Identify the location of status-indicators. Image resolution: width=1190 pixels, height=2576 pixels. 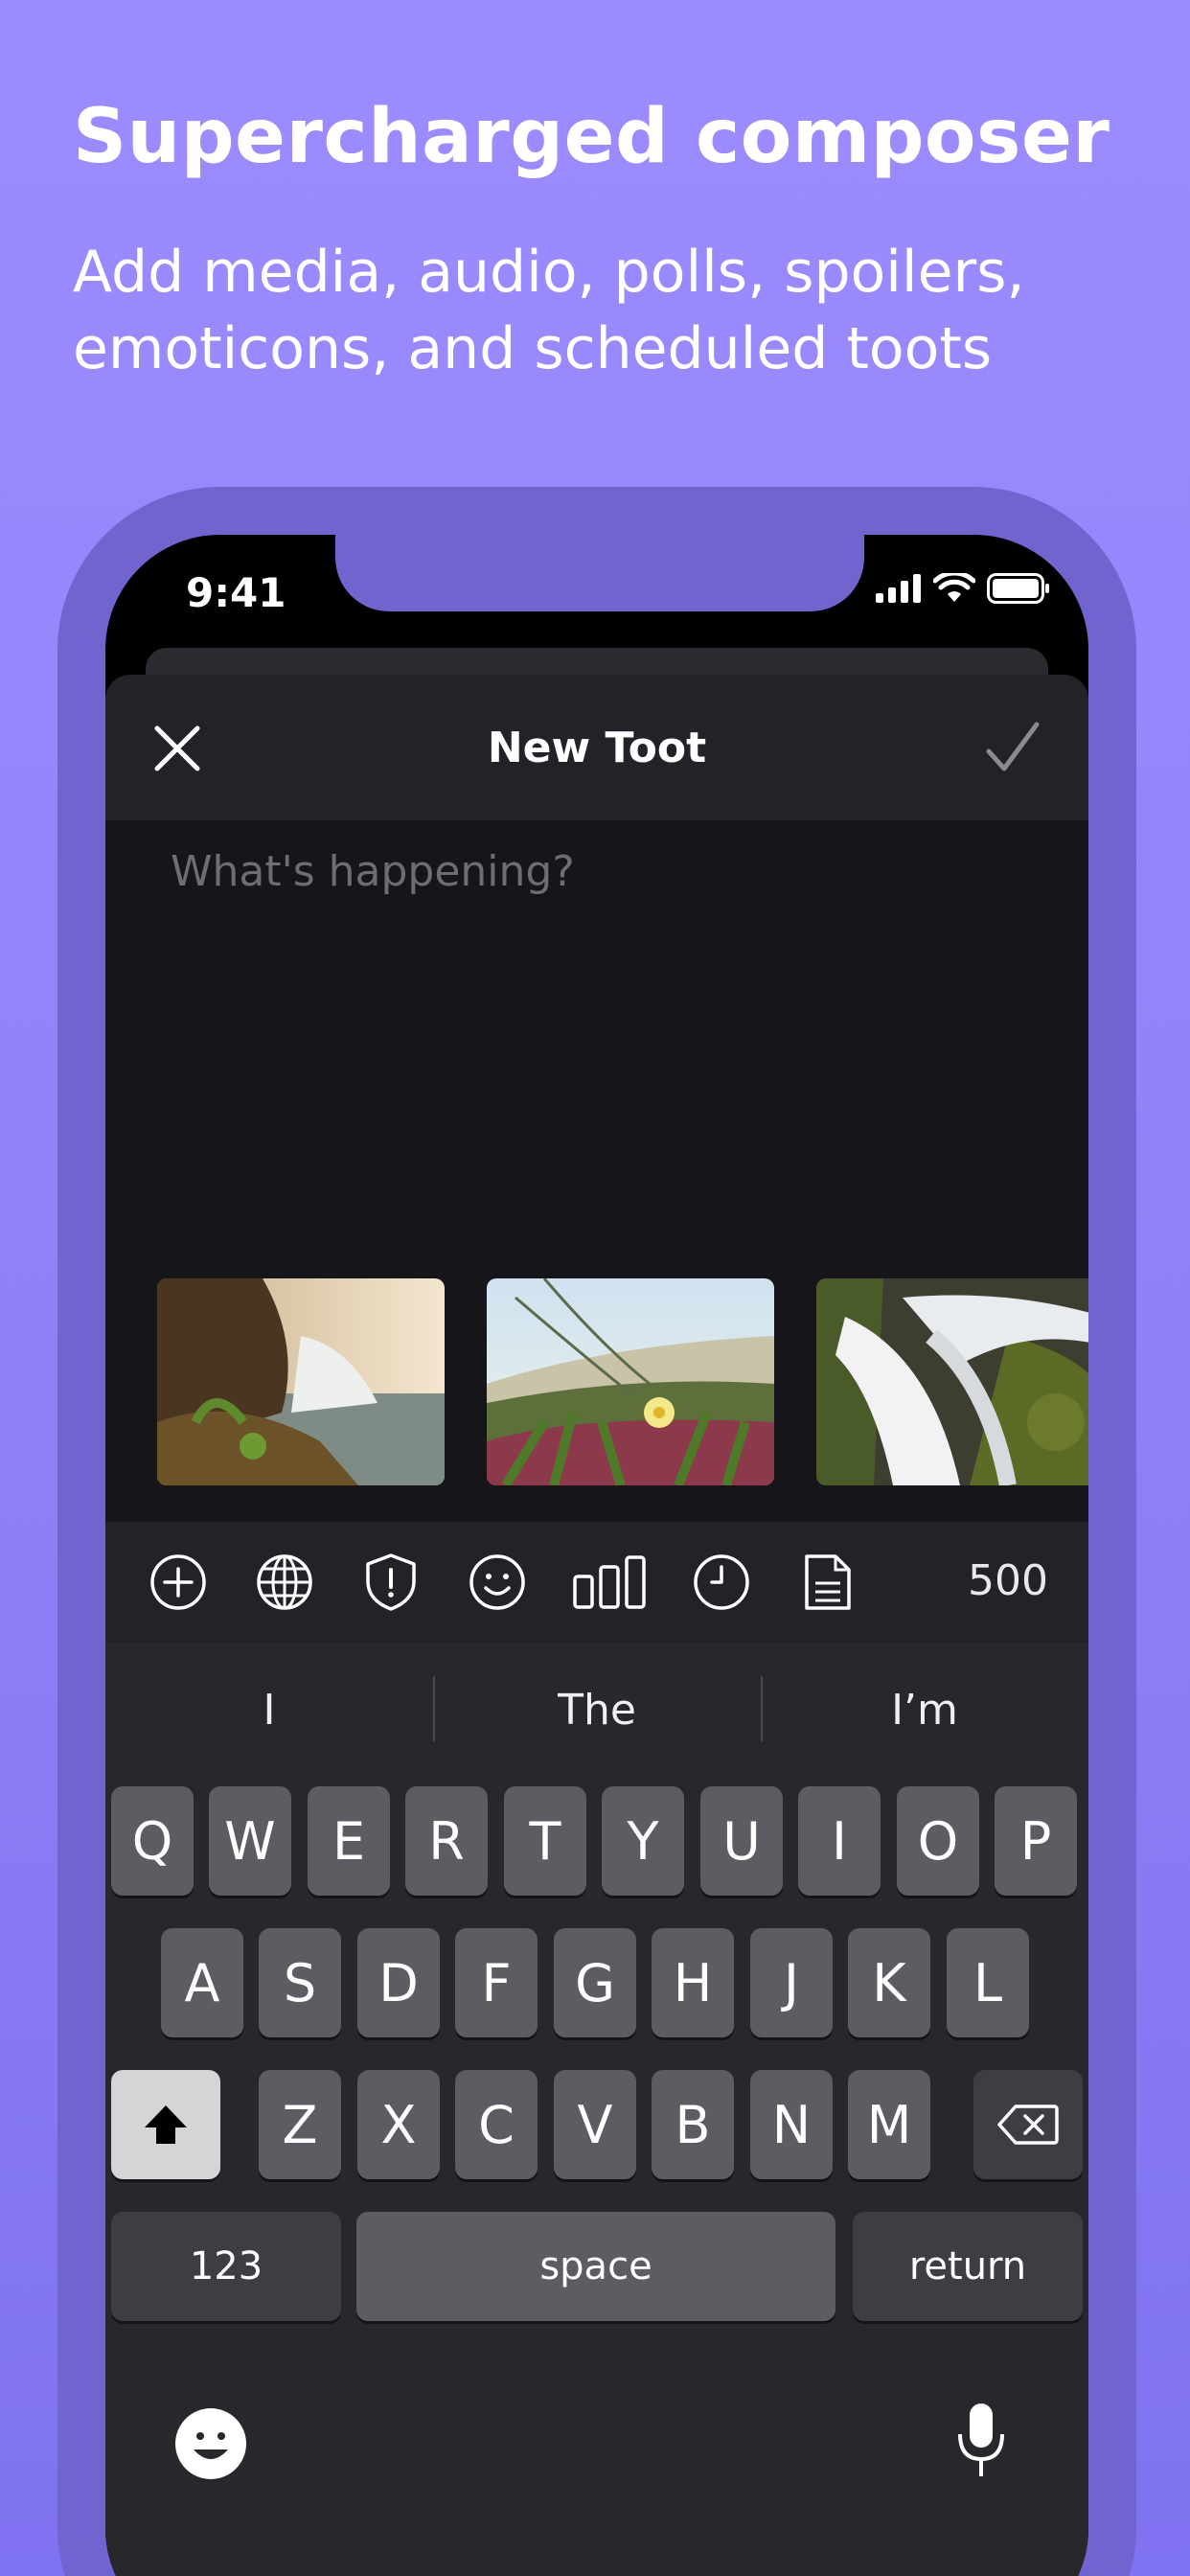
(963, 588).